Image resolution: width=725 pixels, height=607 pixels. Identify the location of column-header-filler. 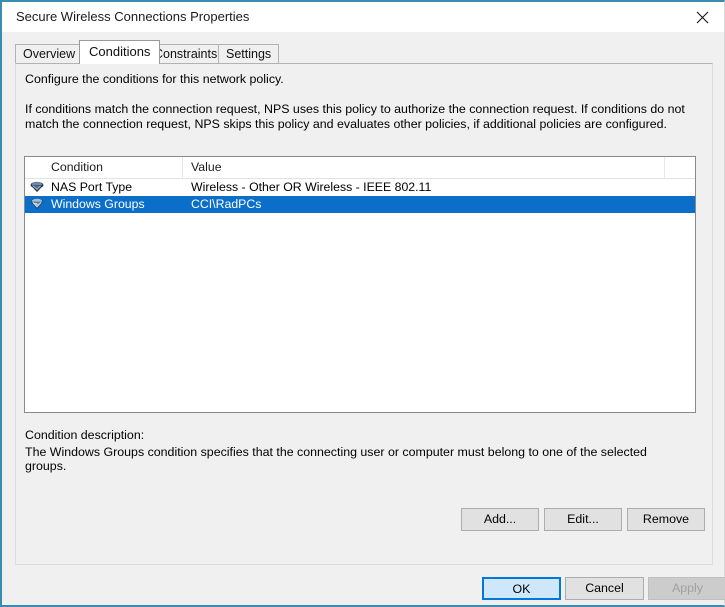
(680, 167).